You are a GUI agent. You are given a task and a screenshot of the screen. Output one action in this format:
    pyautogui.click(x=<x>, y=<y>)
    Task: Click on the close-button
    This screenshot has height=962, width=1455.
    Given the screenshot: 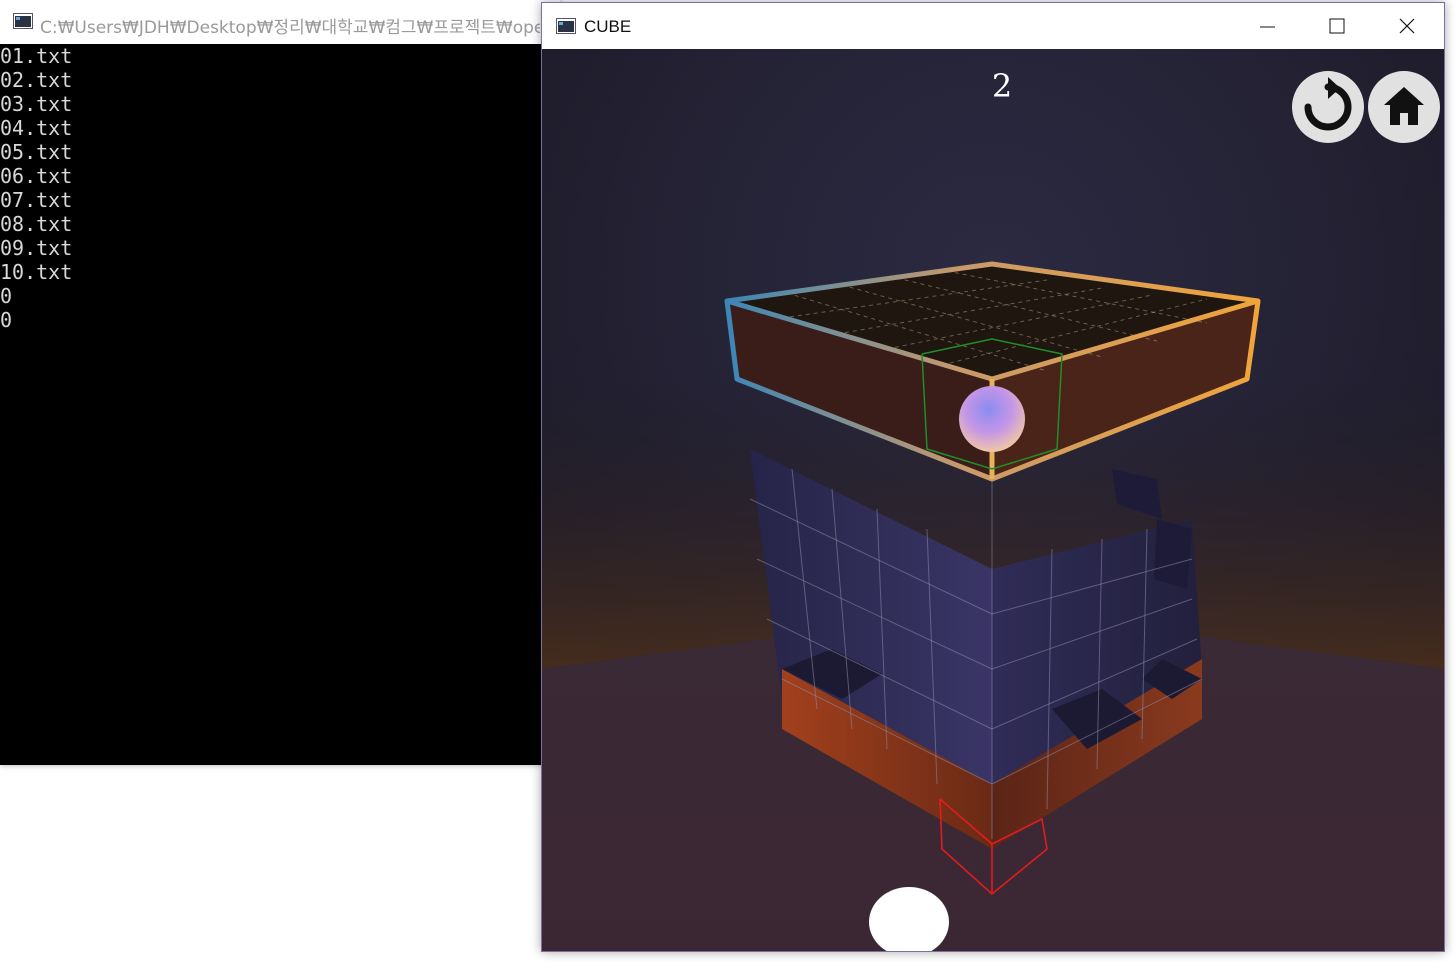 What is the action you would take?
    pyautogui.click(x=1407, y=26)
    